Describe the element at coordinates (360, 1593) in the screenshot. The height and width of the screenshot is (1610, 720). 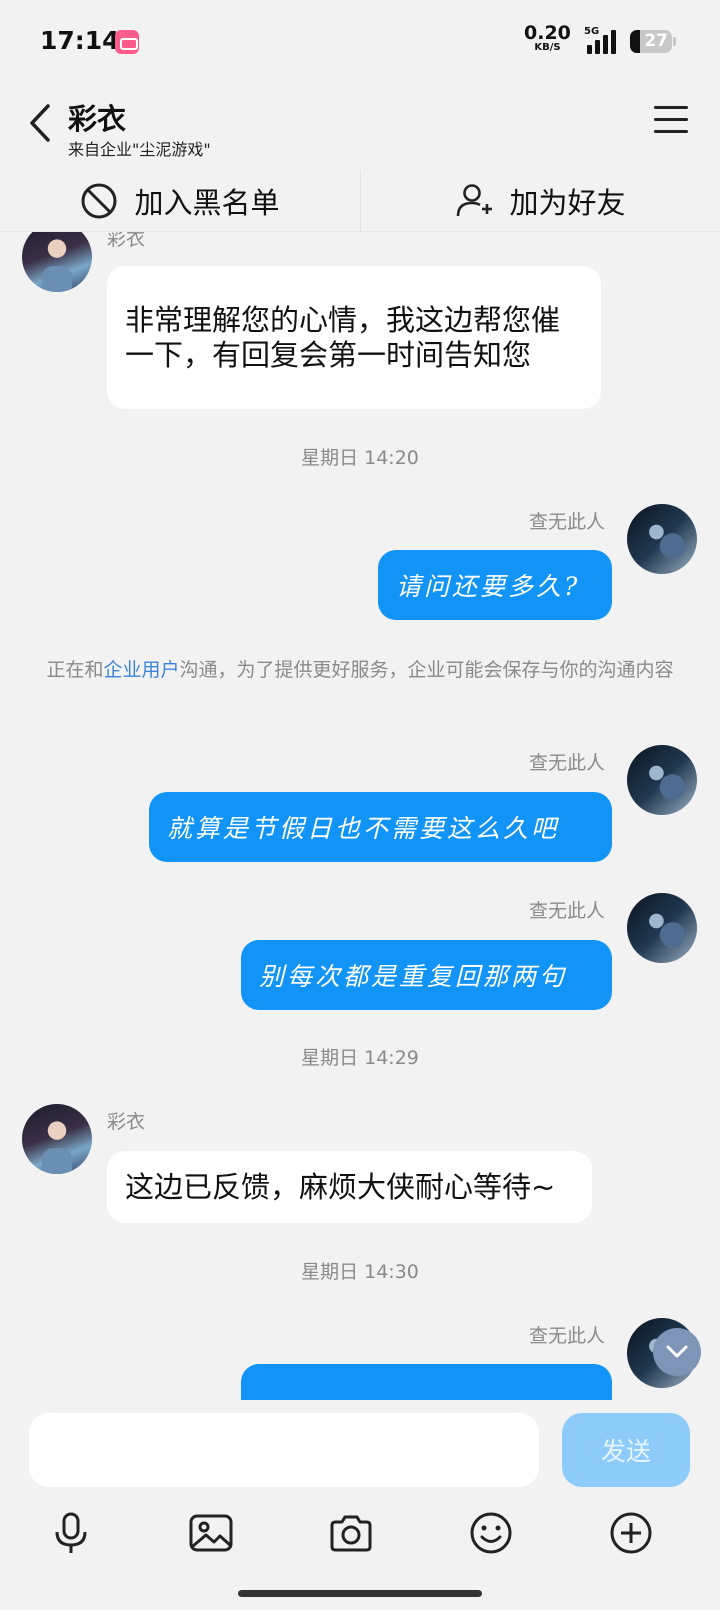
I see `home-indicator` at that location.